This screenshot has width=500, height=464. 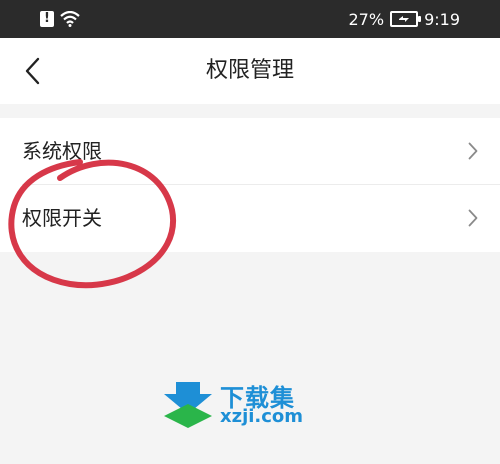 I want to click on list-item-system-permissions: 系统权限, so click(x=250, y=151).